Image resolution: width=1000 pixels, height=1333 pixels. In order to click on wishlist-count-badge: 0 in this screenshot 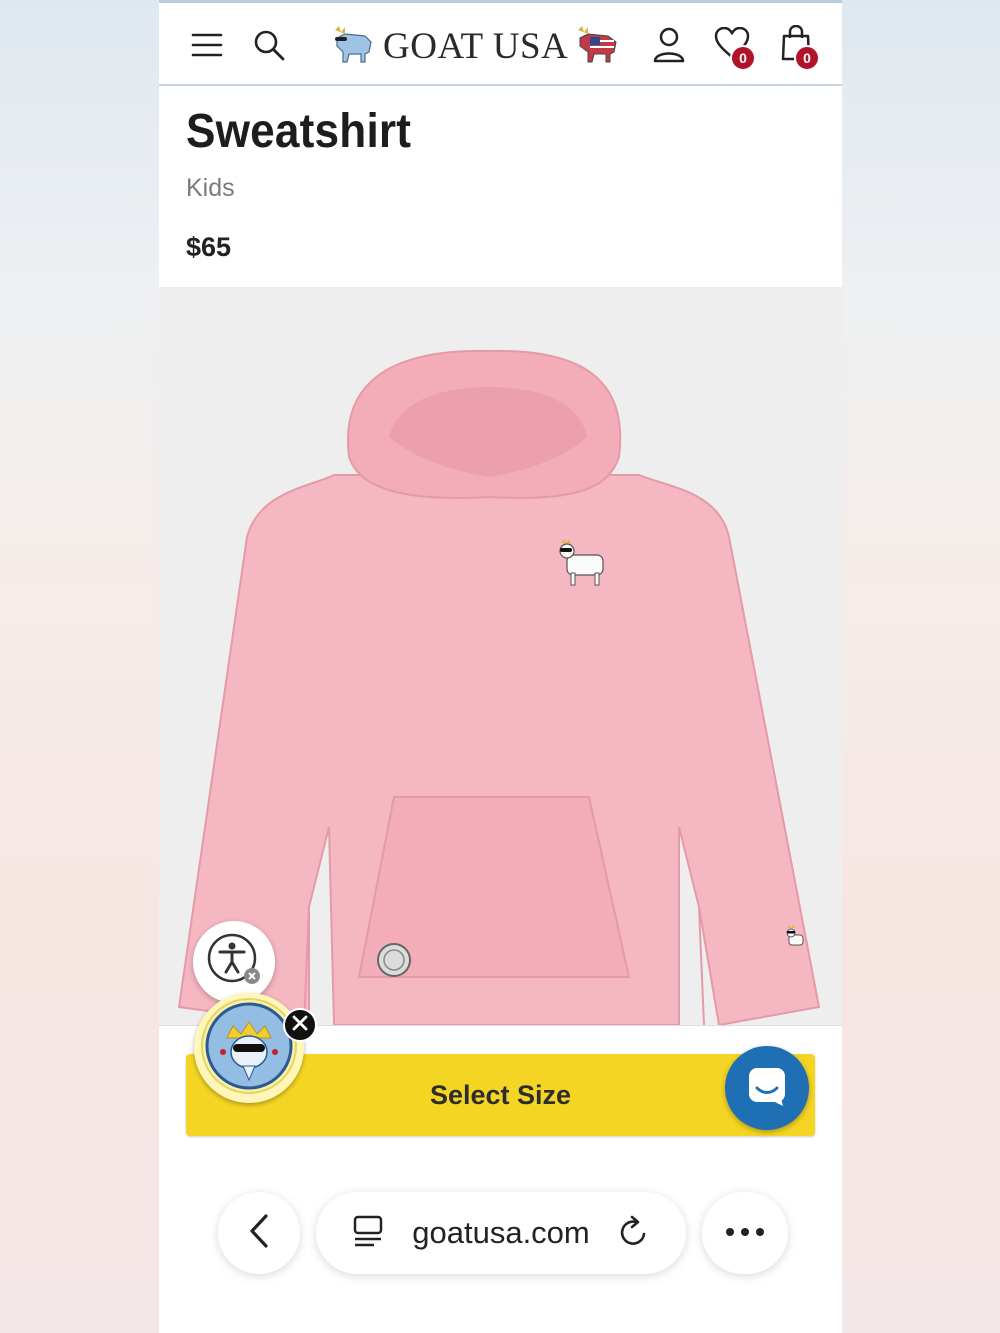, I will do `click(743, 58)`.